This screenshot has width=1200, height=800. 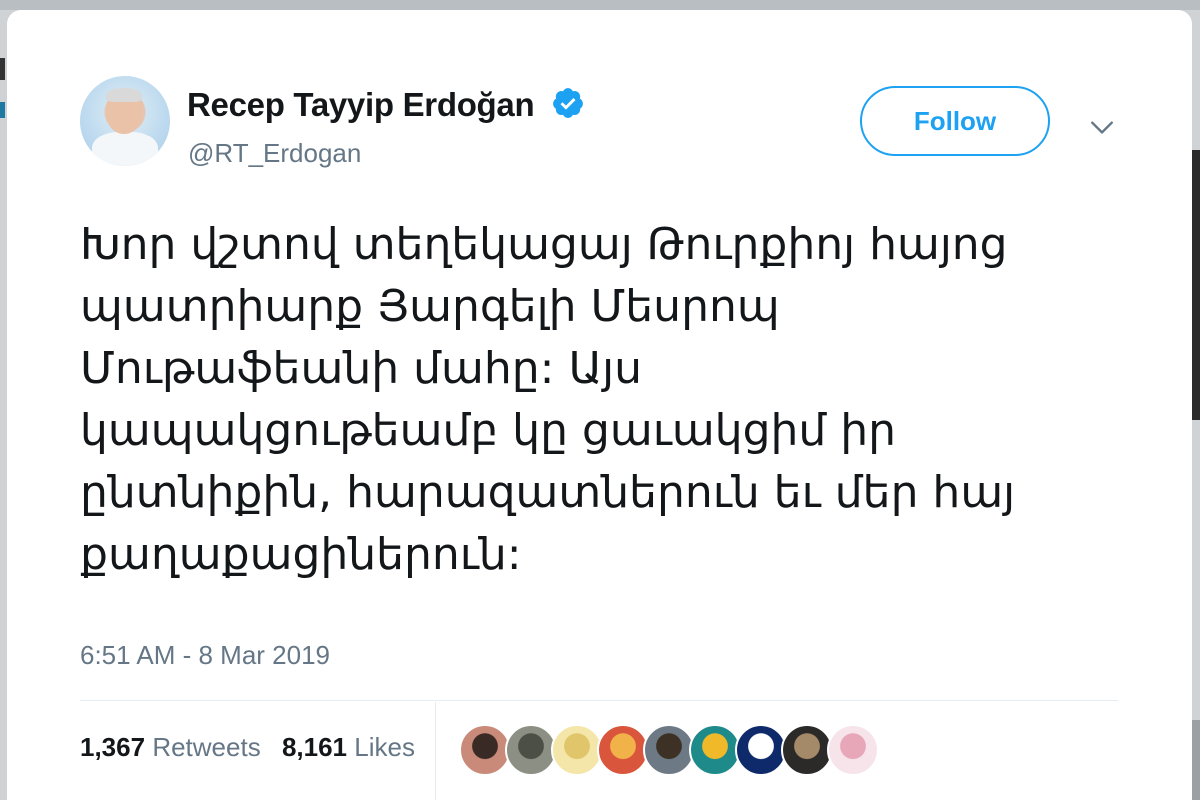 What do you see at coordinates (568, 103) in the screenshot?
I see `verified-badge-icon` at bounding box center [568, 103].